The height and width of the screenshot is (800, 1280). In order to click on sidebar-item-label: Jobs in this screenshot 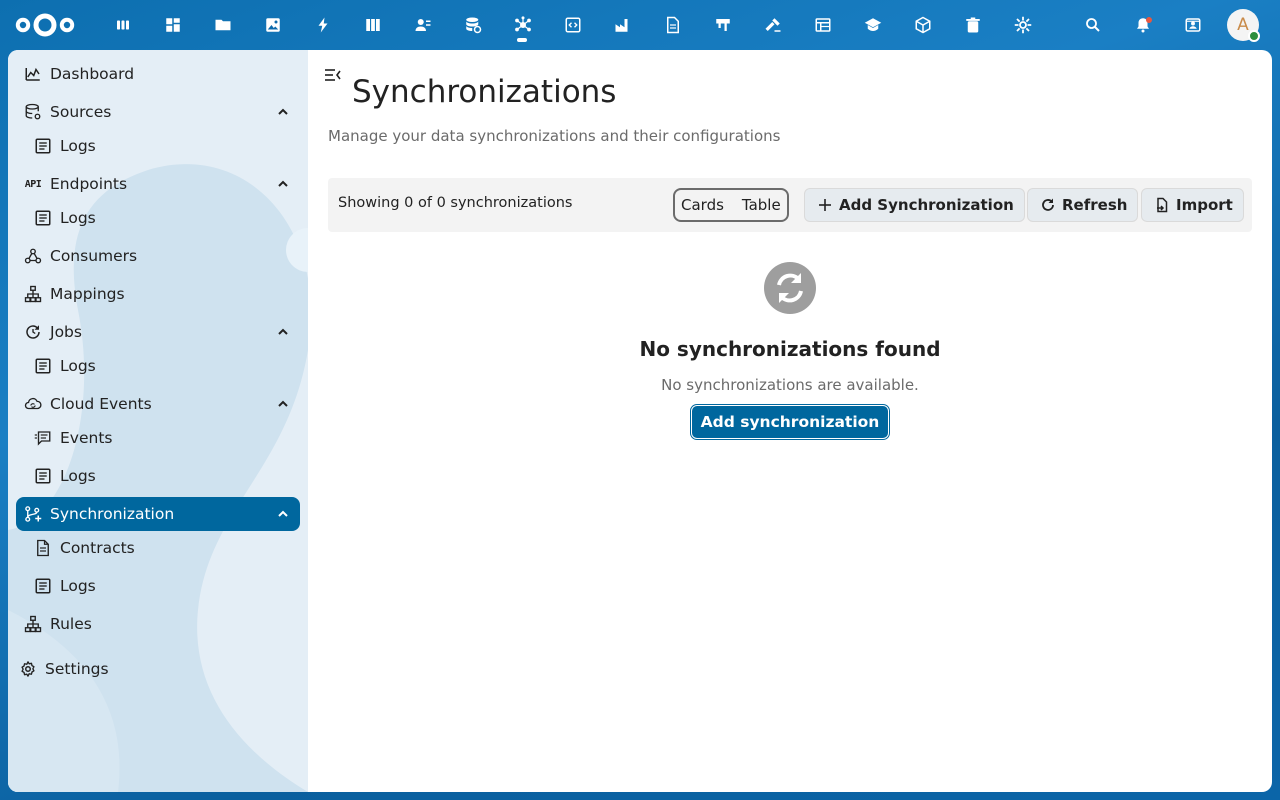, I will do `click(66, 332)`.